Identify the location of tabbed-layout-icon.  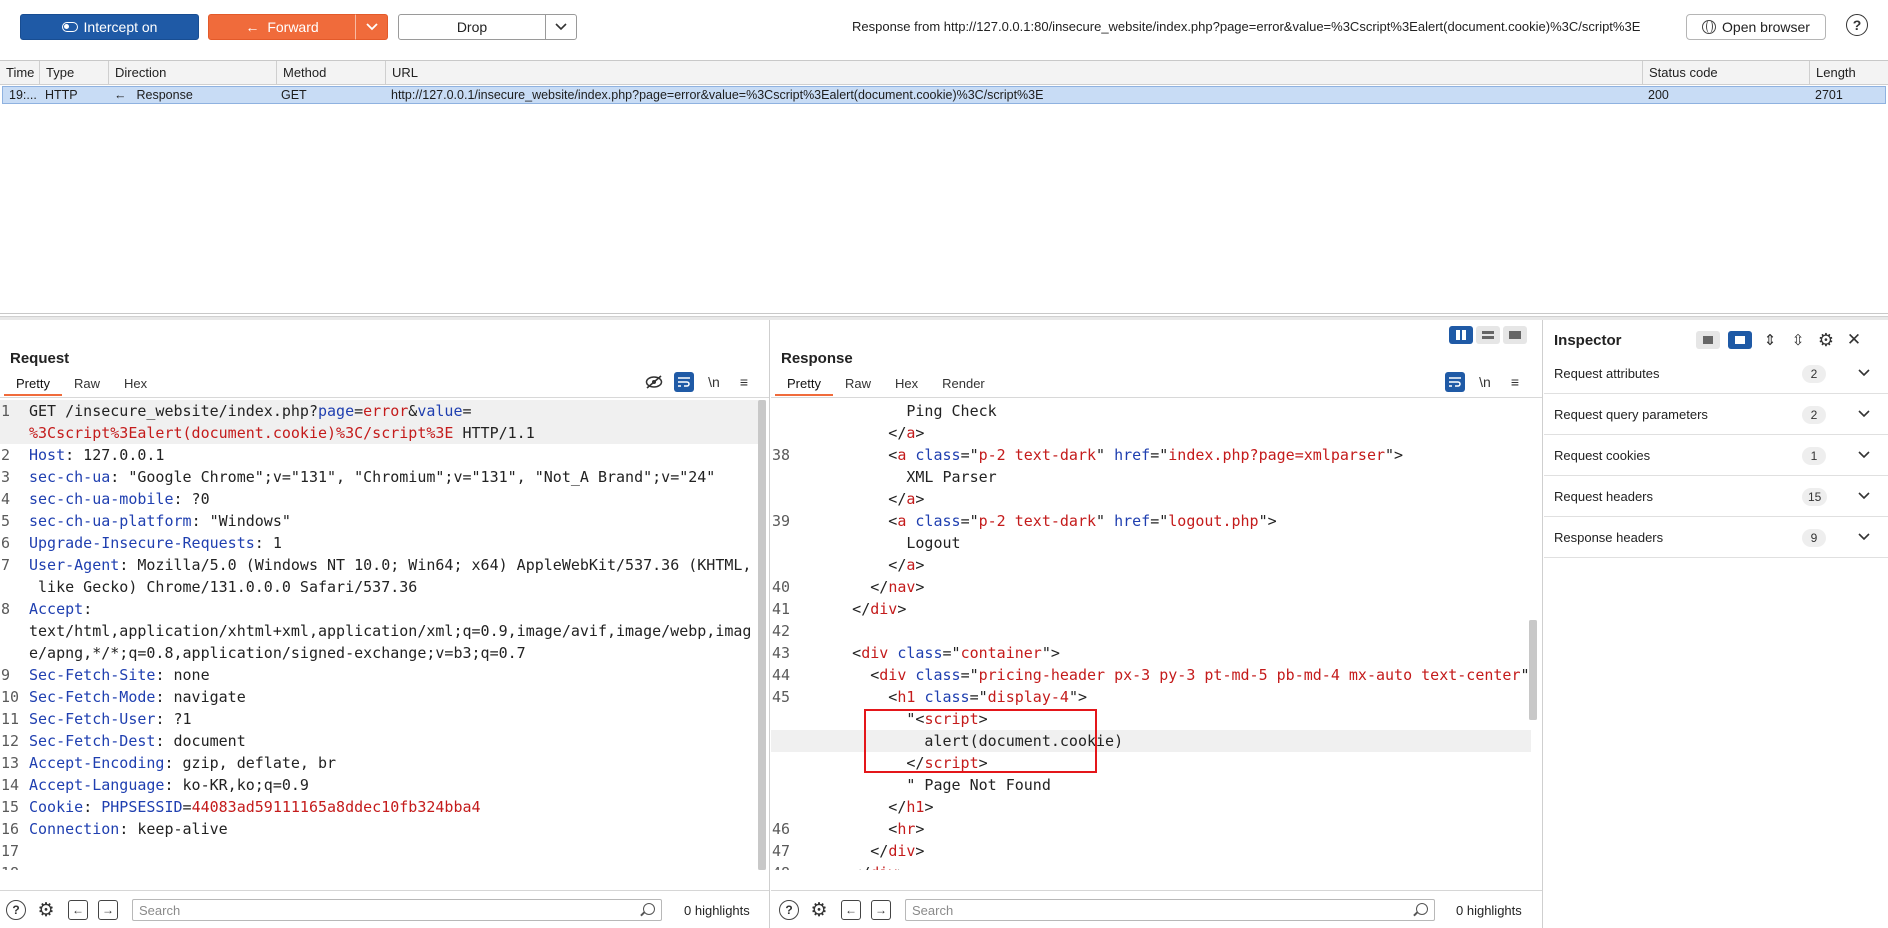
(1515, 335).